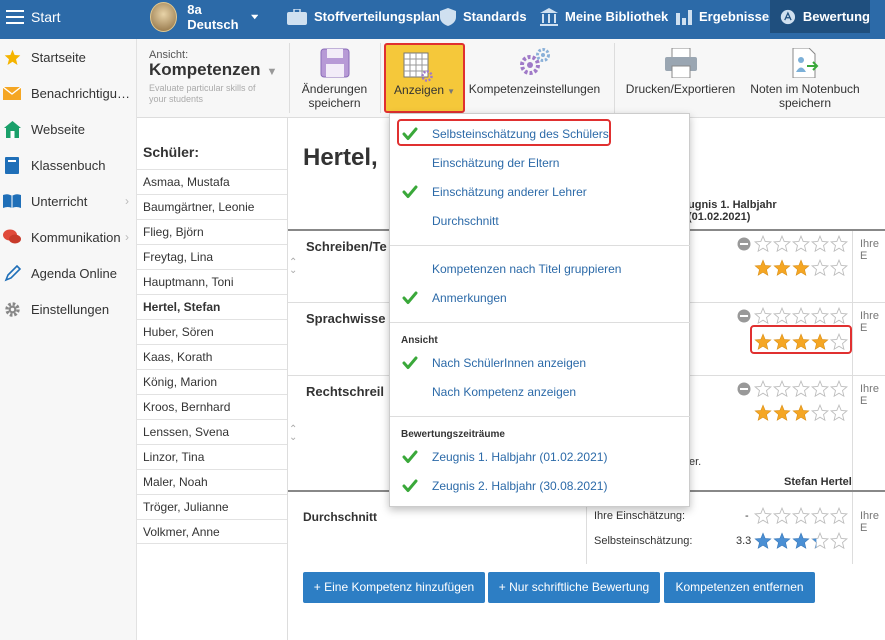  What do you see at coordinates (363, 16) in the screenshot?
I see `nav-stoffverteilungsplan: Stoffverteilungsplan` at bounding box center [363, 16].